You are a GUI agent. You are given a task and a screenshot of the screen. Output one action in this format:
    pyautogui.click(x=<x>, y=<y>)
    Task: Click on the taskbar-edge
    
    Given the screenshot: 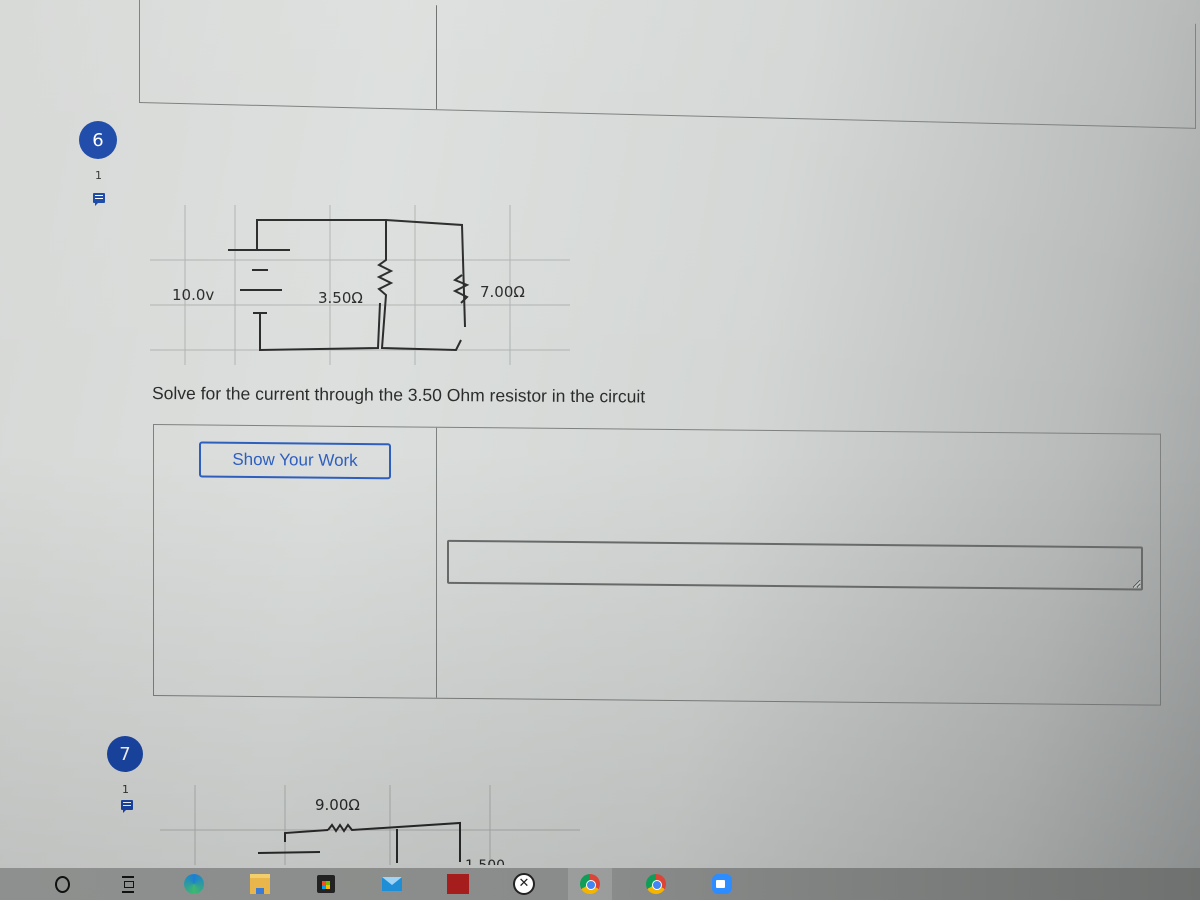 What is the action you would take?
    pyautogui.click(x=194, y=884)
    